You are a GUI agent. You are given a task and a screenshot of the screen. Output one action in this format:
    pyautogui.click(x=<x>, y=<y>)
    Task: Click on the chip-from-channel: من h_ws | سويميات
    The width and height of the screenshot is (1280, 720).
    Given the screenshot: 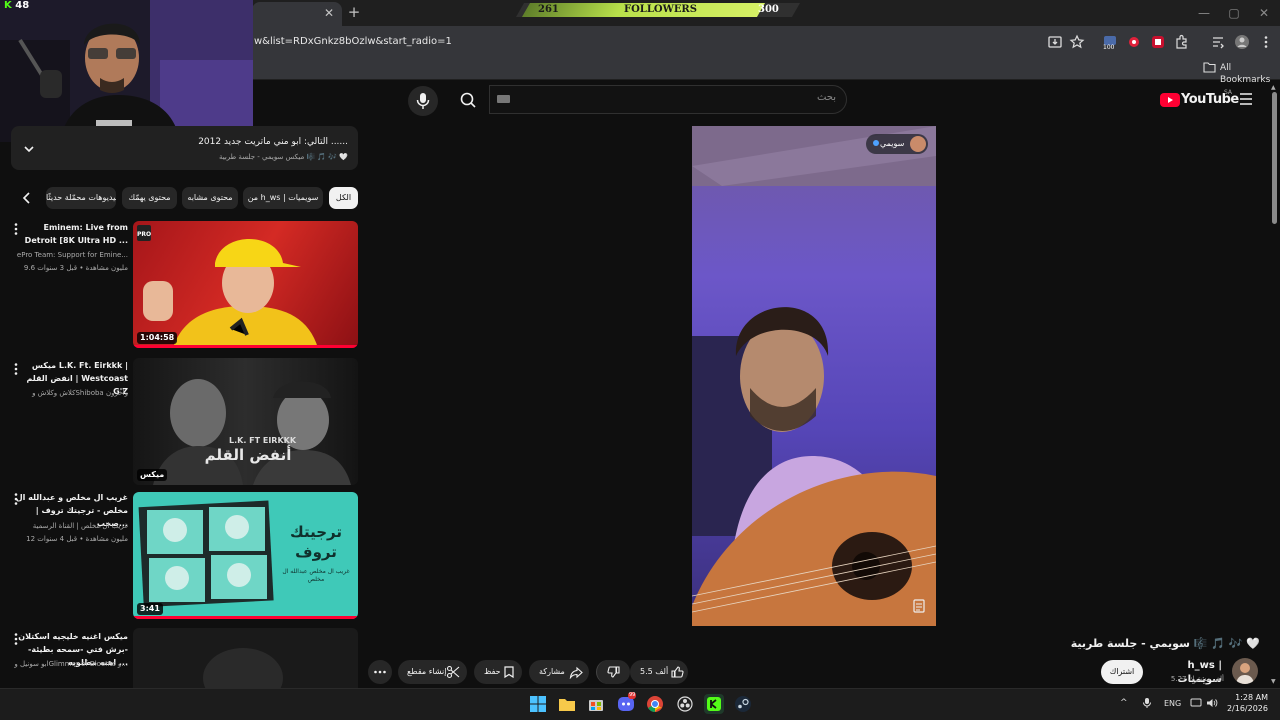 What is the action you would take?
    pyautogui.click(x=283, y=198)
    